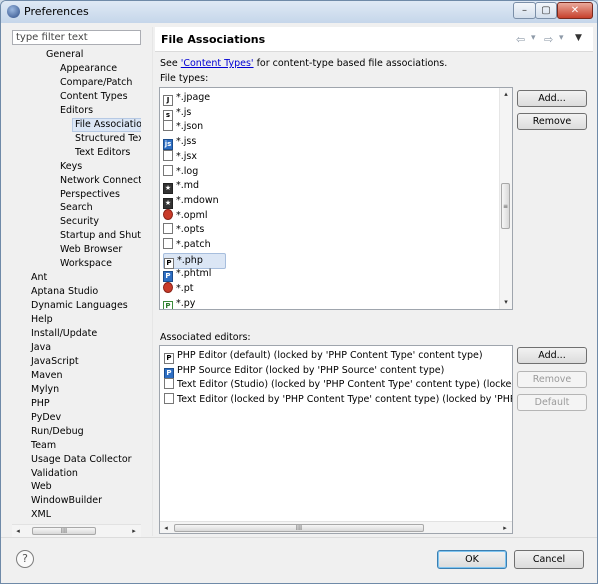 Image resolution: width=598 pixels, height=584 pixels. Describe the element at coordinates (108, 139) in the screenshot. I see `tree-item: Structured Text Edit` at that location.